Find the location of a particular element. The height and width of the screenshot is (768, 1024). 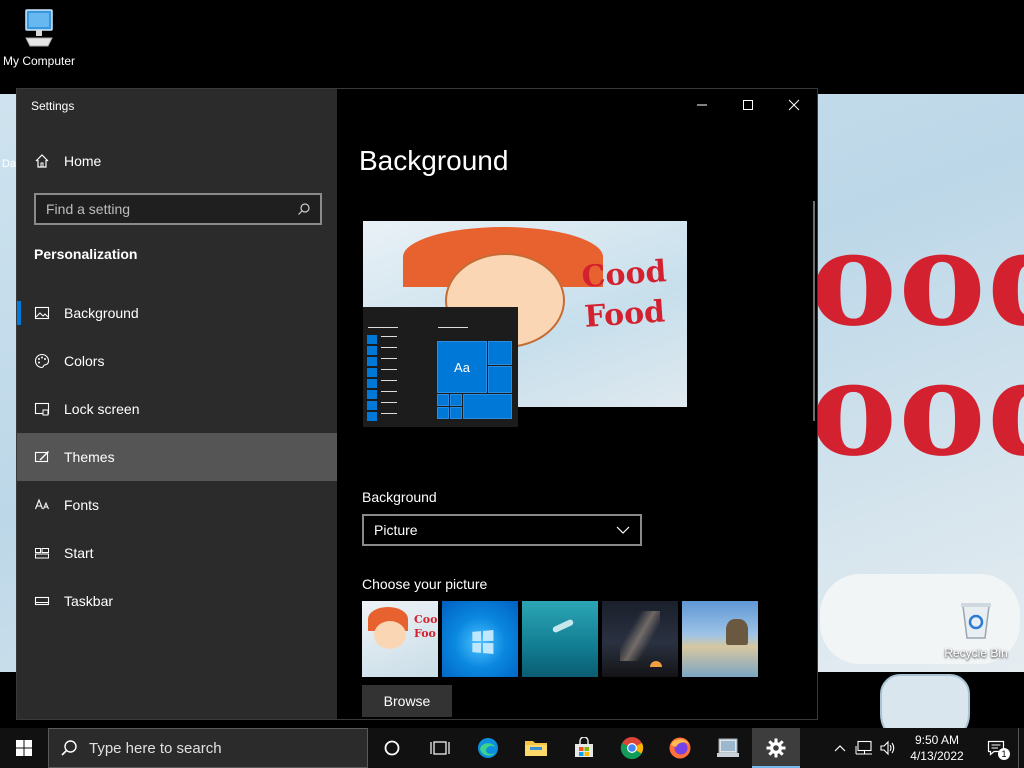

edge-icon is located at coordinates (488, 748).